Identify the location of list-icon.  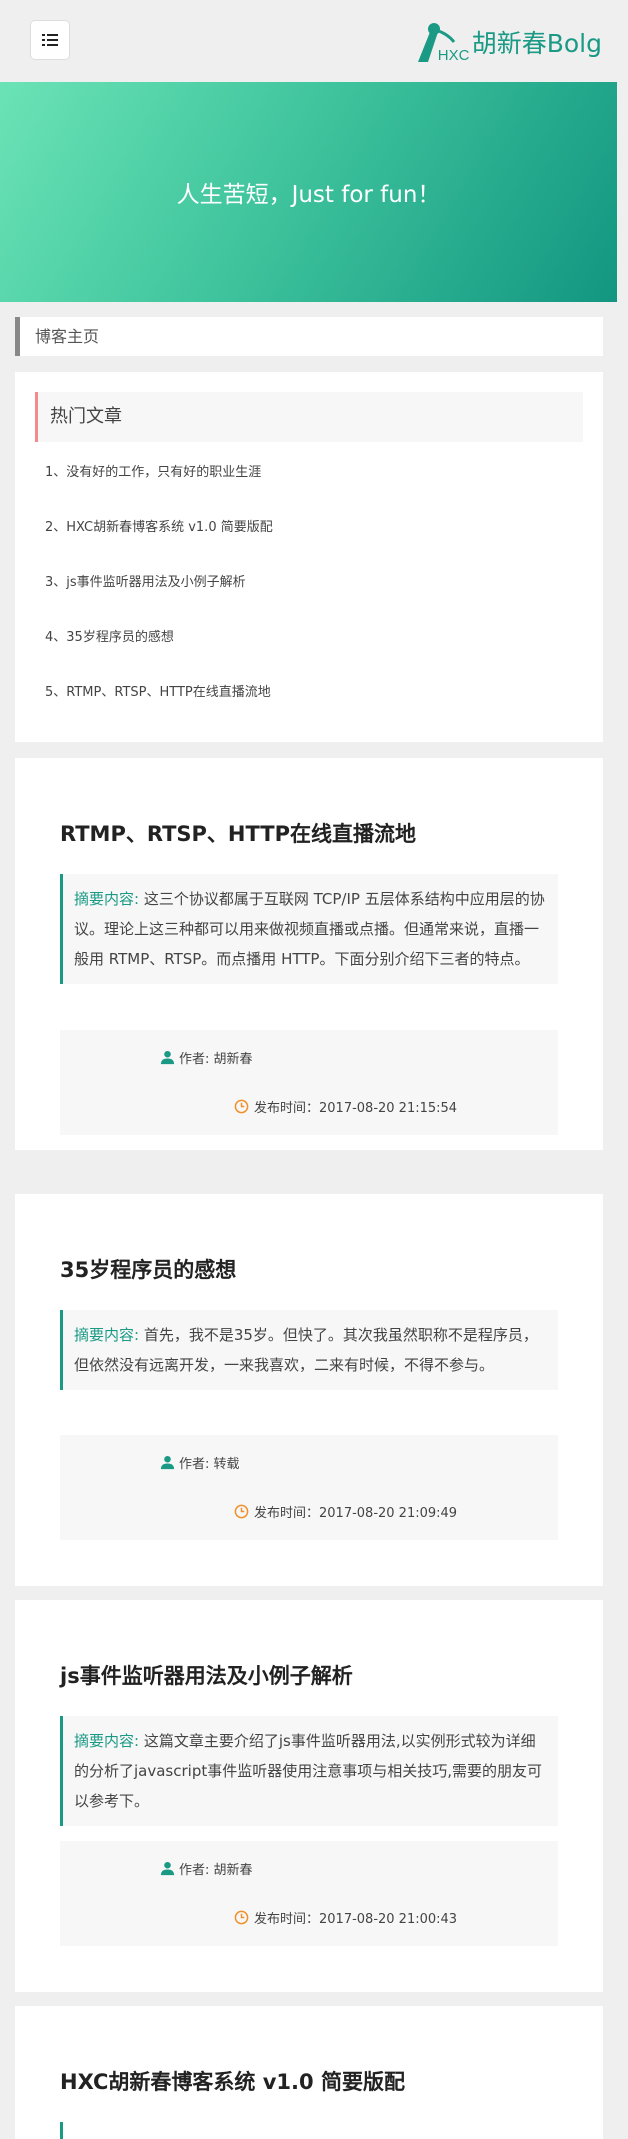
(50, 40).